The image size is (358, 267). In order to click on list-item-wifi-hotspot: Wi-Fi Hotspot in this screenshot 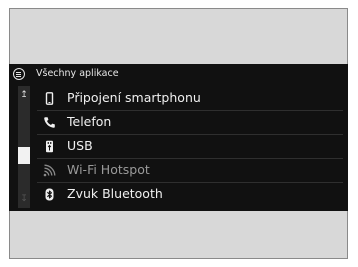, I will do `click(190, 171)`.